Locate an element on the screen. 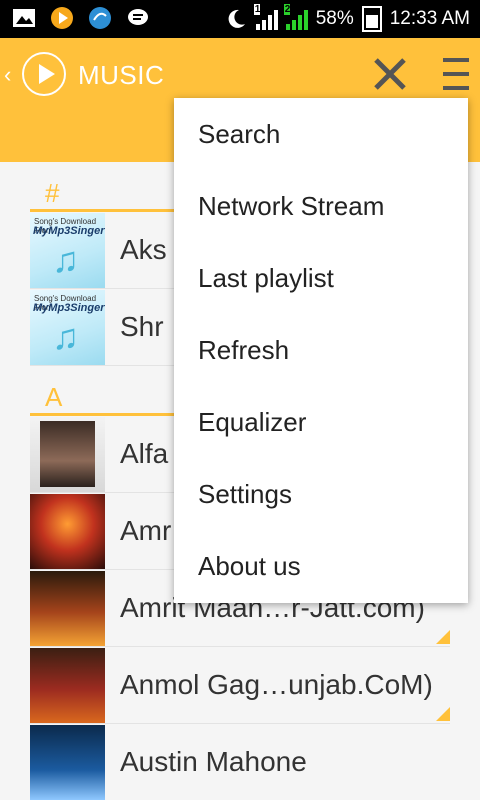 This screenshot has width=480, height=800. gallery-icon is located at coordinates (24, 18).